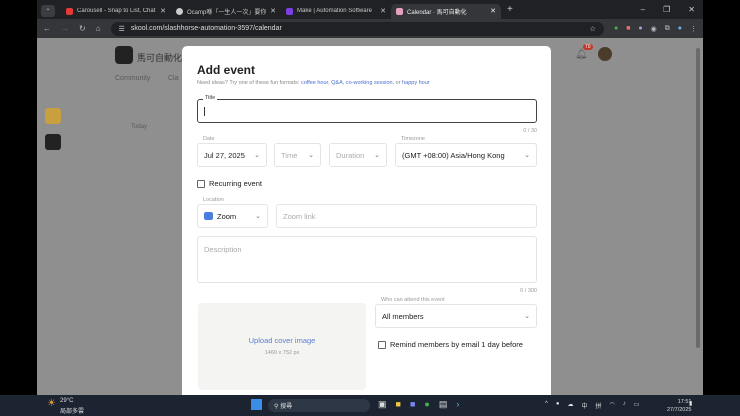 Image resolution: width=740 pixels, height=416 pixels. Describe the element at coordinates (628, 29) in the screenshot. I see `extension-icon: ■` at that location.